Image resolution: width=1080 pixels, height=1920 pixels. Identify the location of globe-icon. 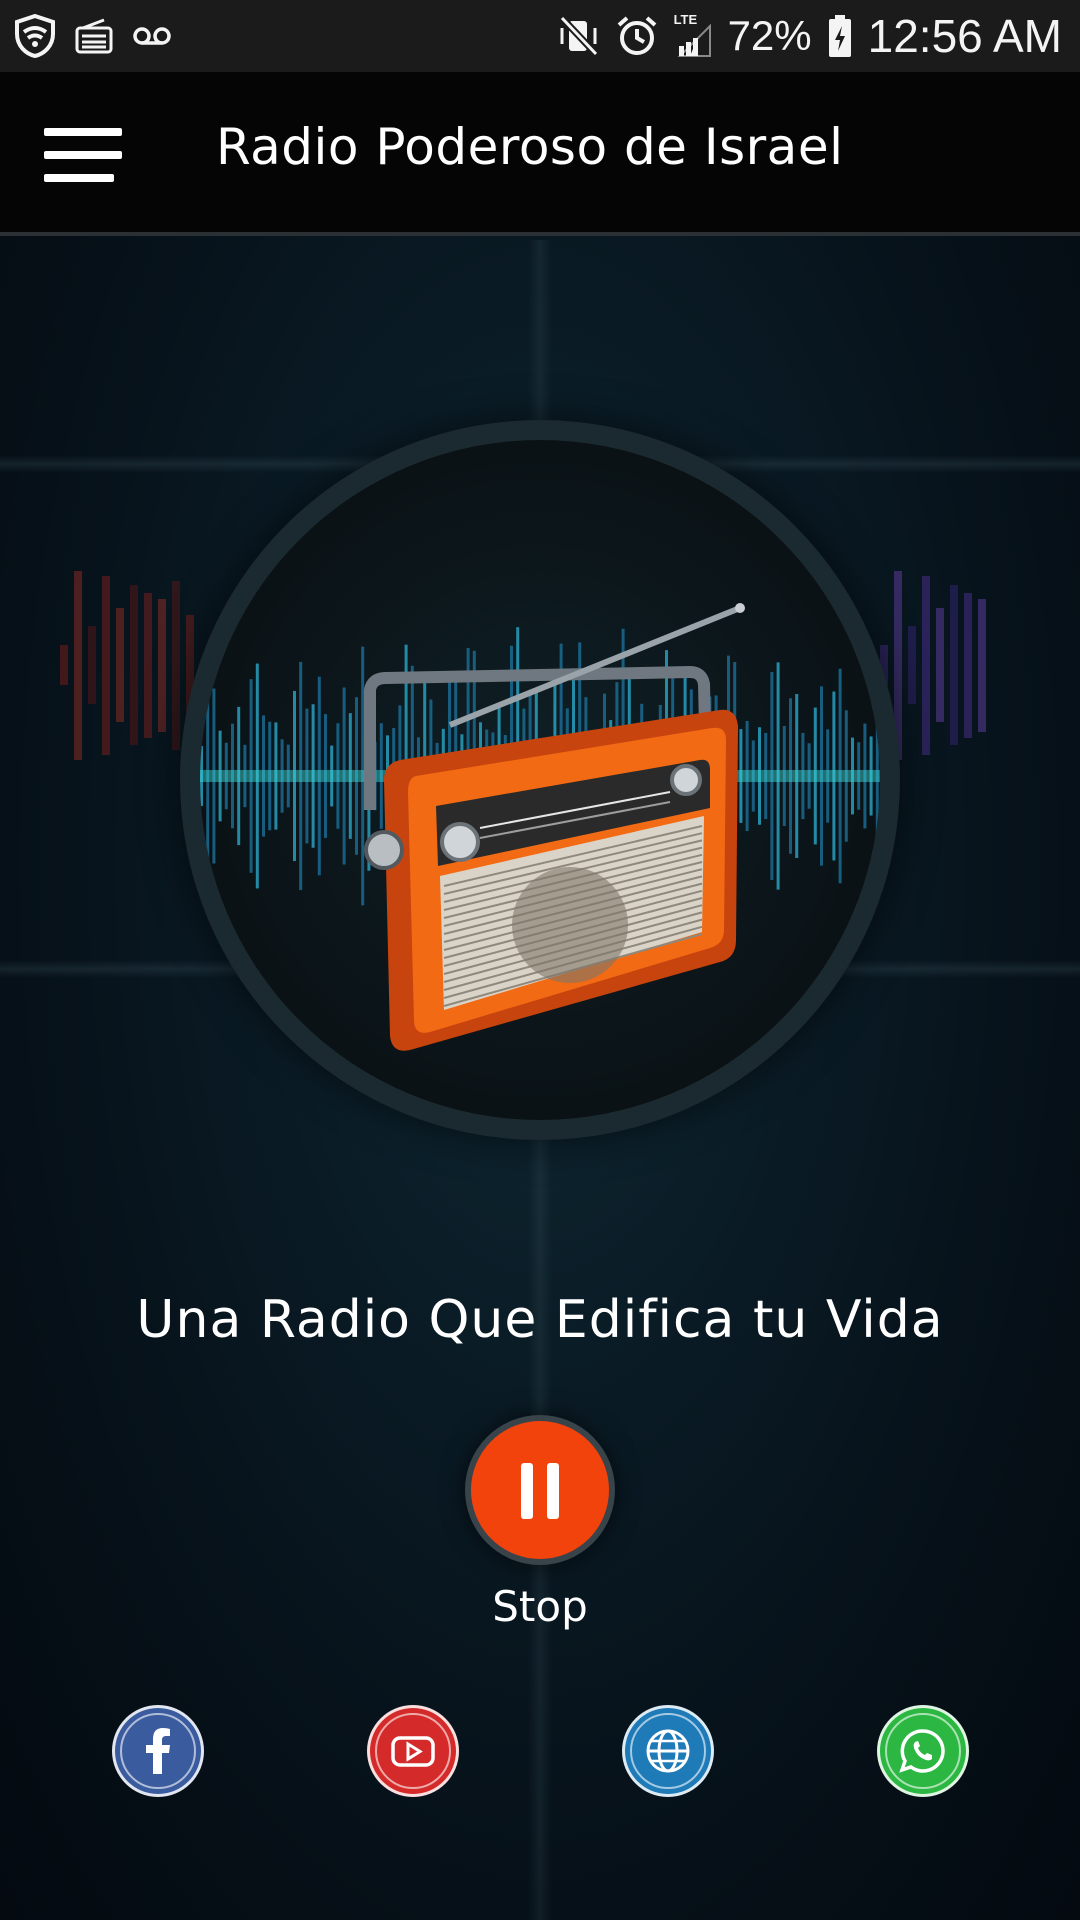
(668, 1751).